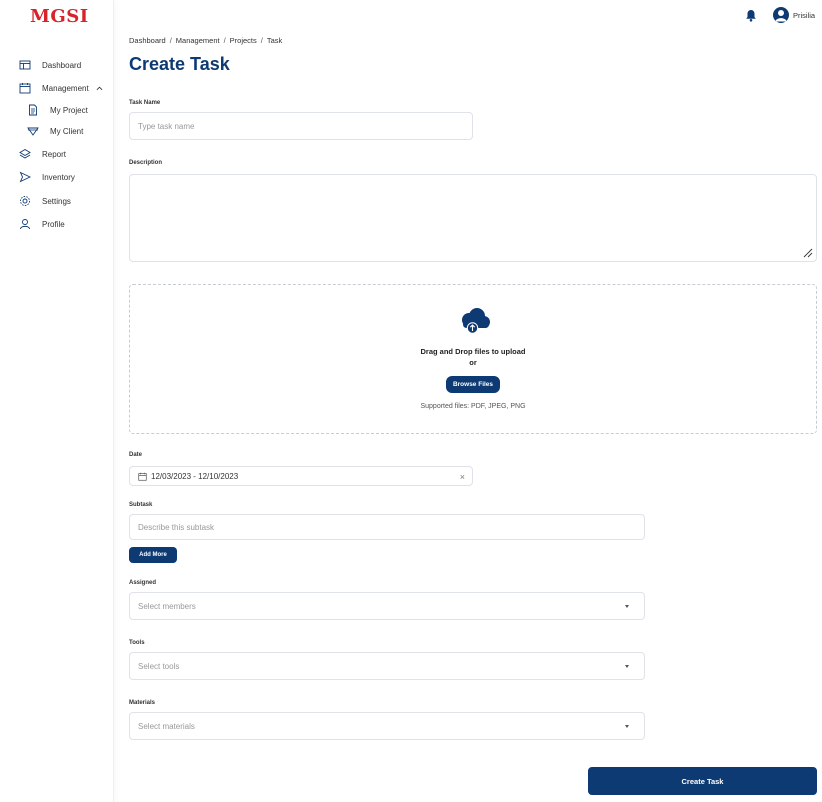 The height and width of the screenshot is (802, 822). I want to click on logo: MGSI, so click(59, 16).